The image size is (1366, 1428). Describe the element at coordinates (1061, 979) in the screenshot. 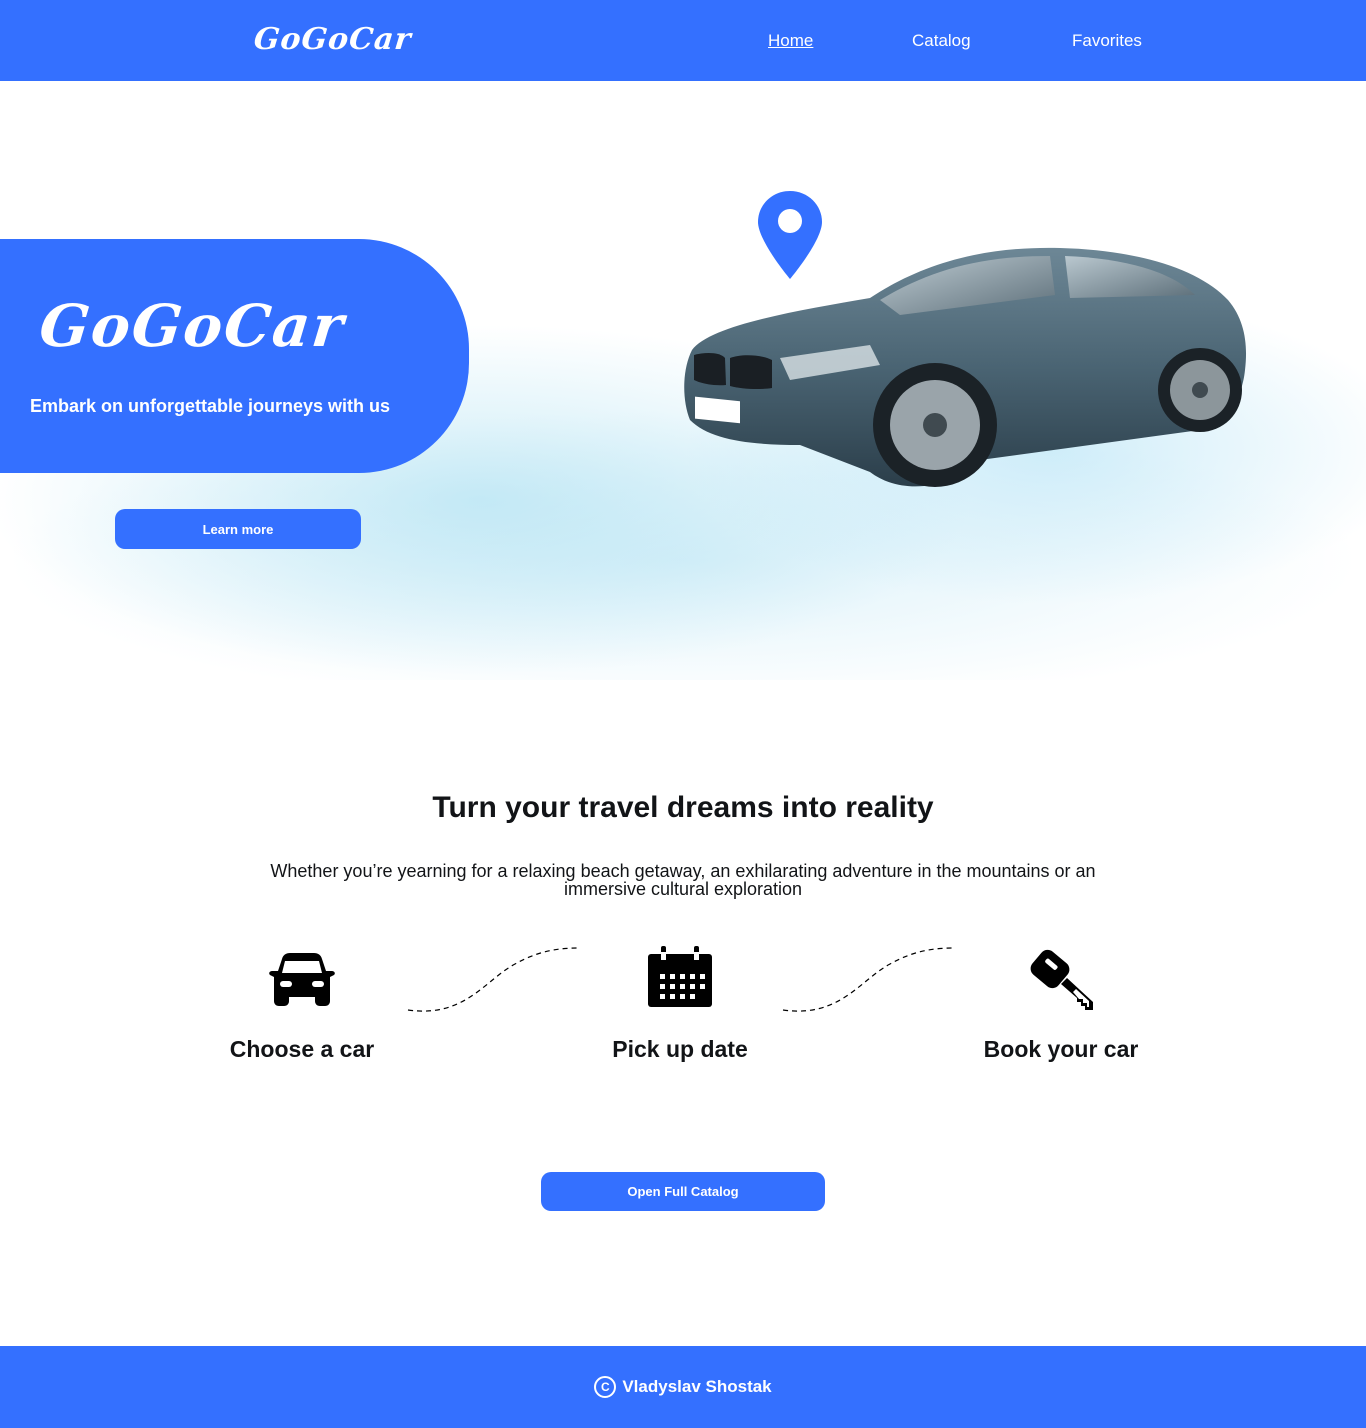

I see `key-icon` at that location.